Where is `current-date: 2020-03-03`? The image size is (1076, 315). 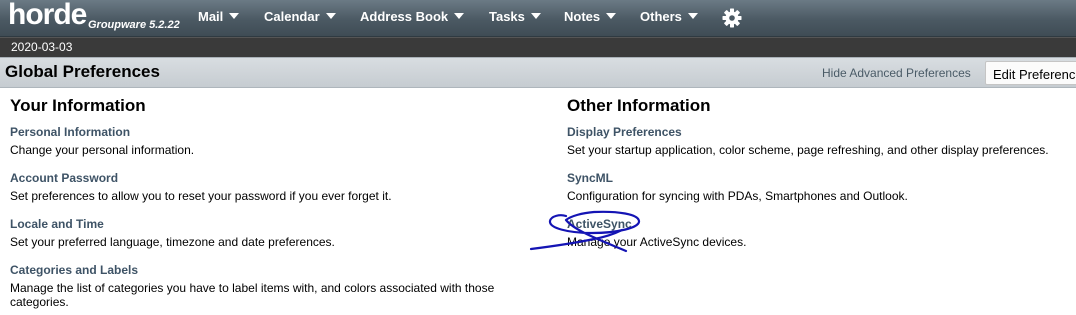
current-date: 2020-03-03 is located at coordinates (42, 47).